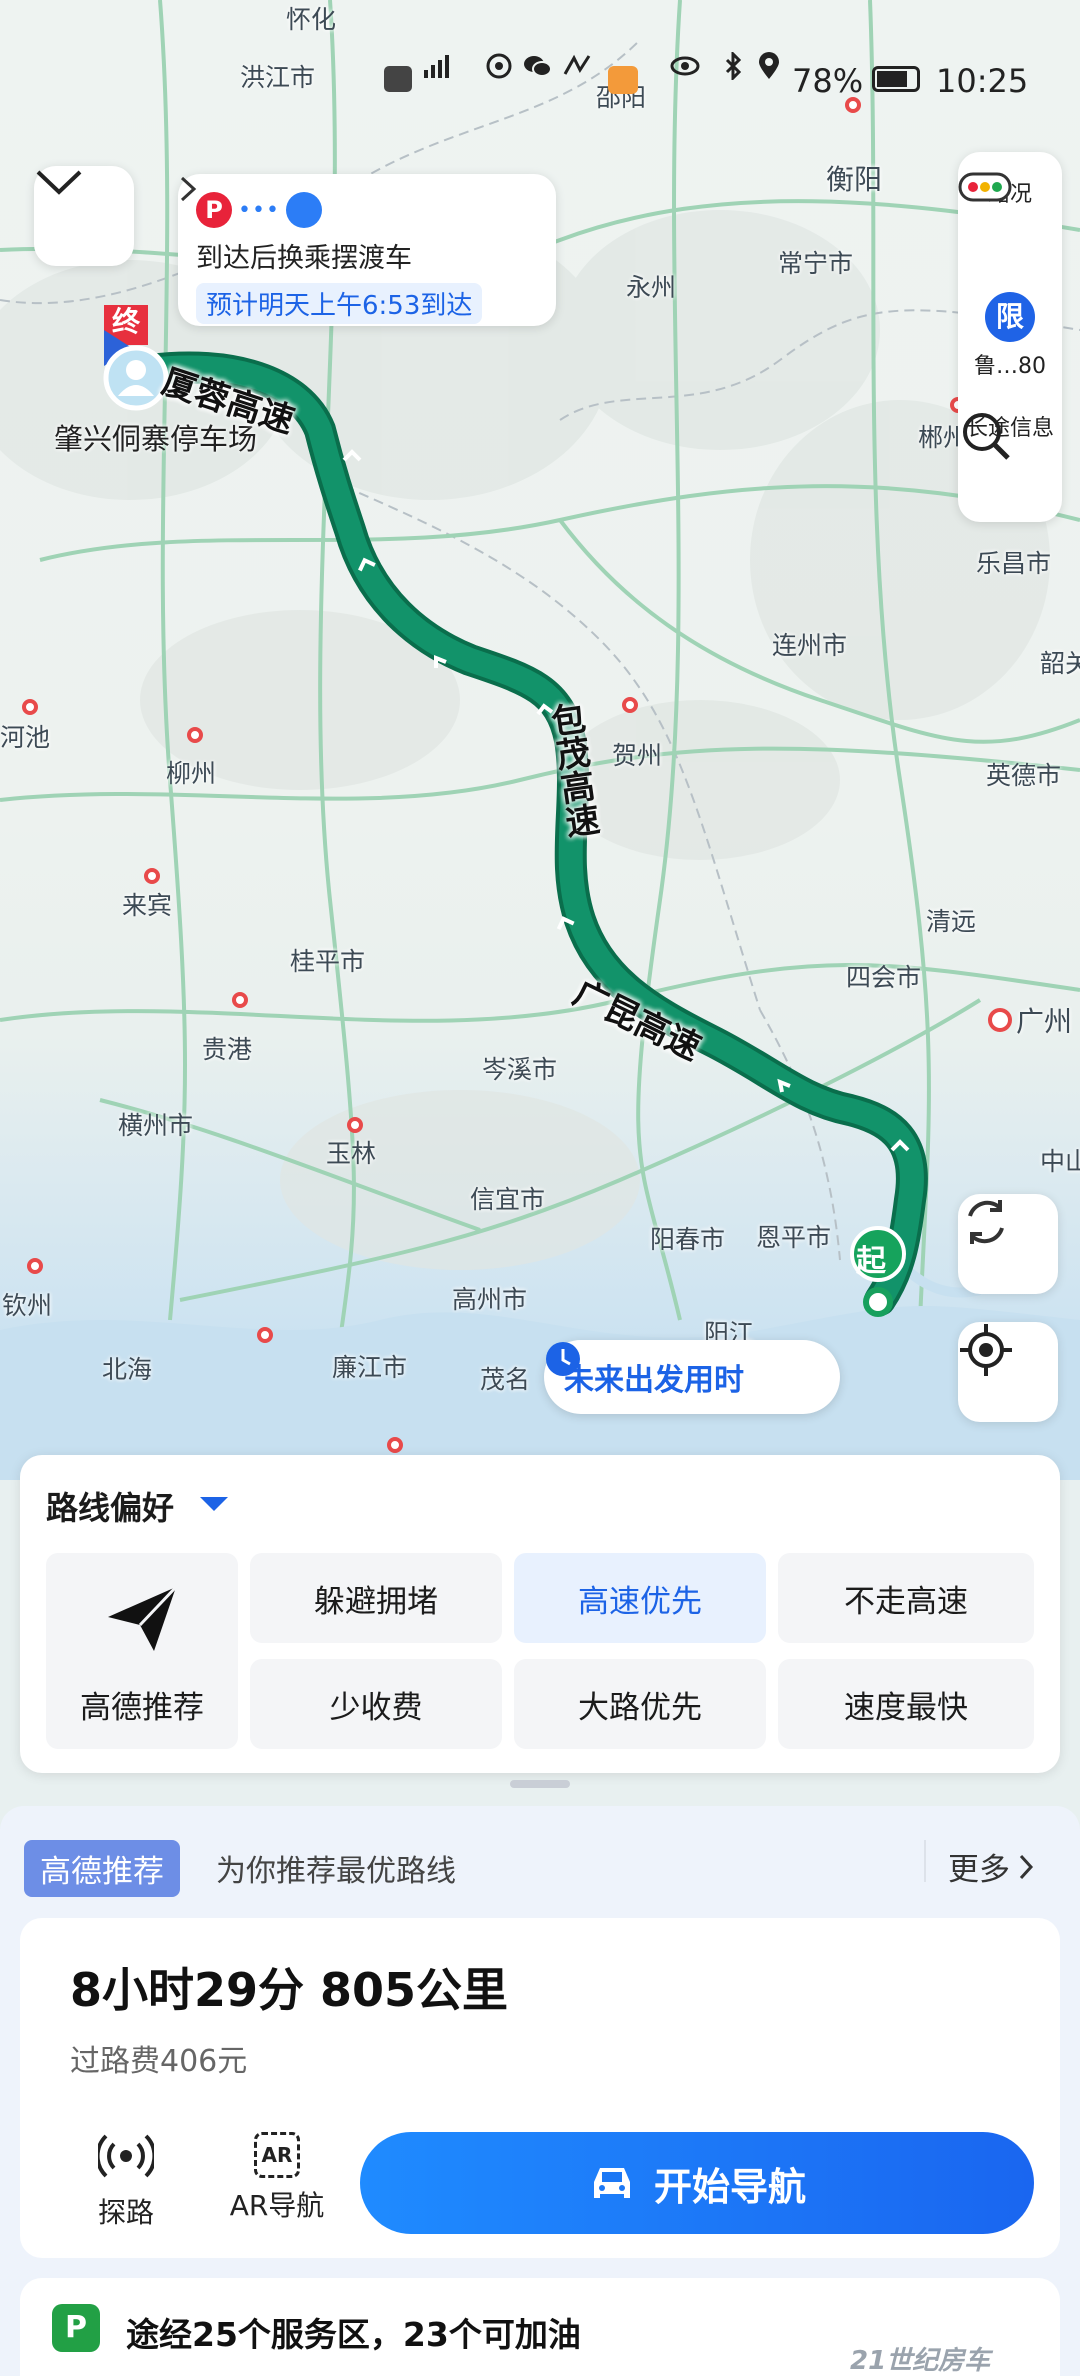 Image resolution: width=1080 pixels, height=2376 pixels. Describe the element at coordinates (367, 210) in the screenshot. I see `transfer-icons: P •••` at that location.